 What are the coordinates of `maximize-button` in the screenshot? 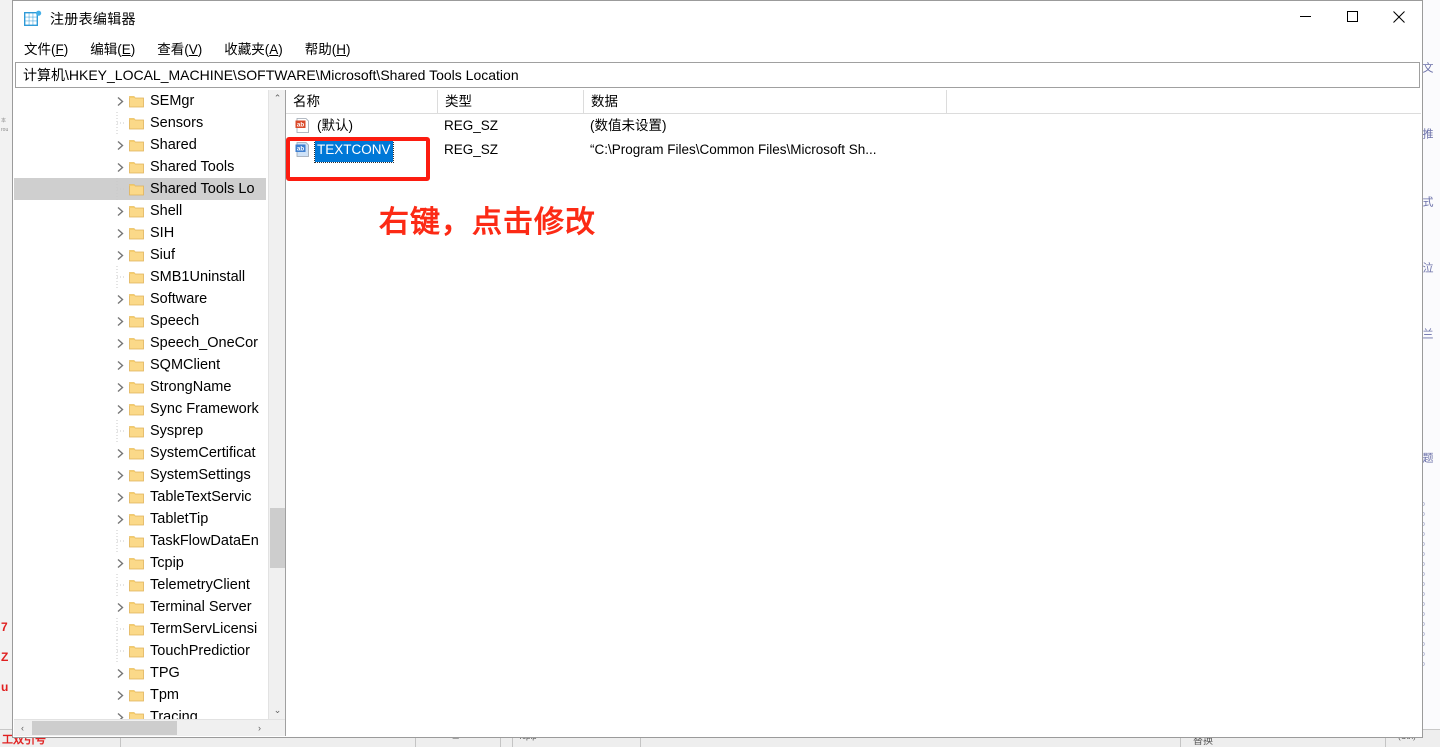 It's located at (1352, 16).